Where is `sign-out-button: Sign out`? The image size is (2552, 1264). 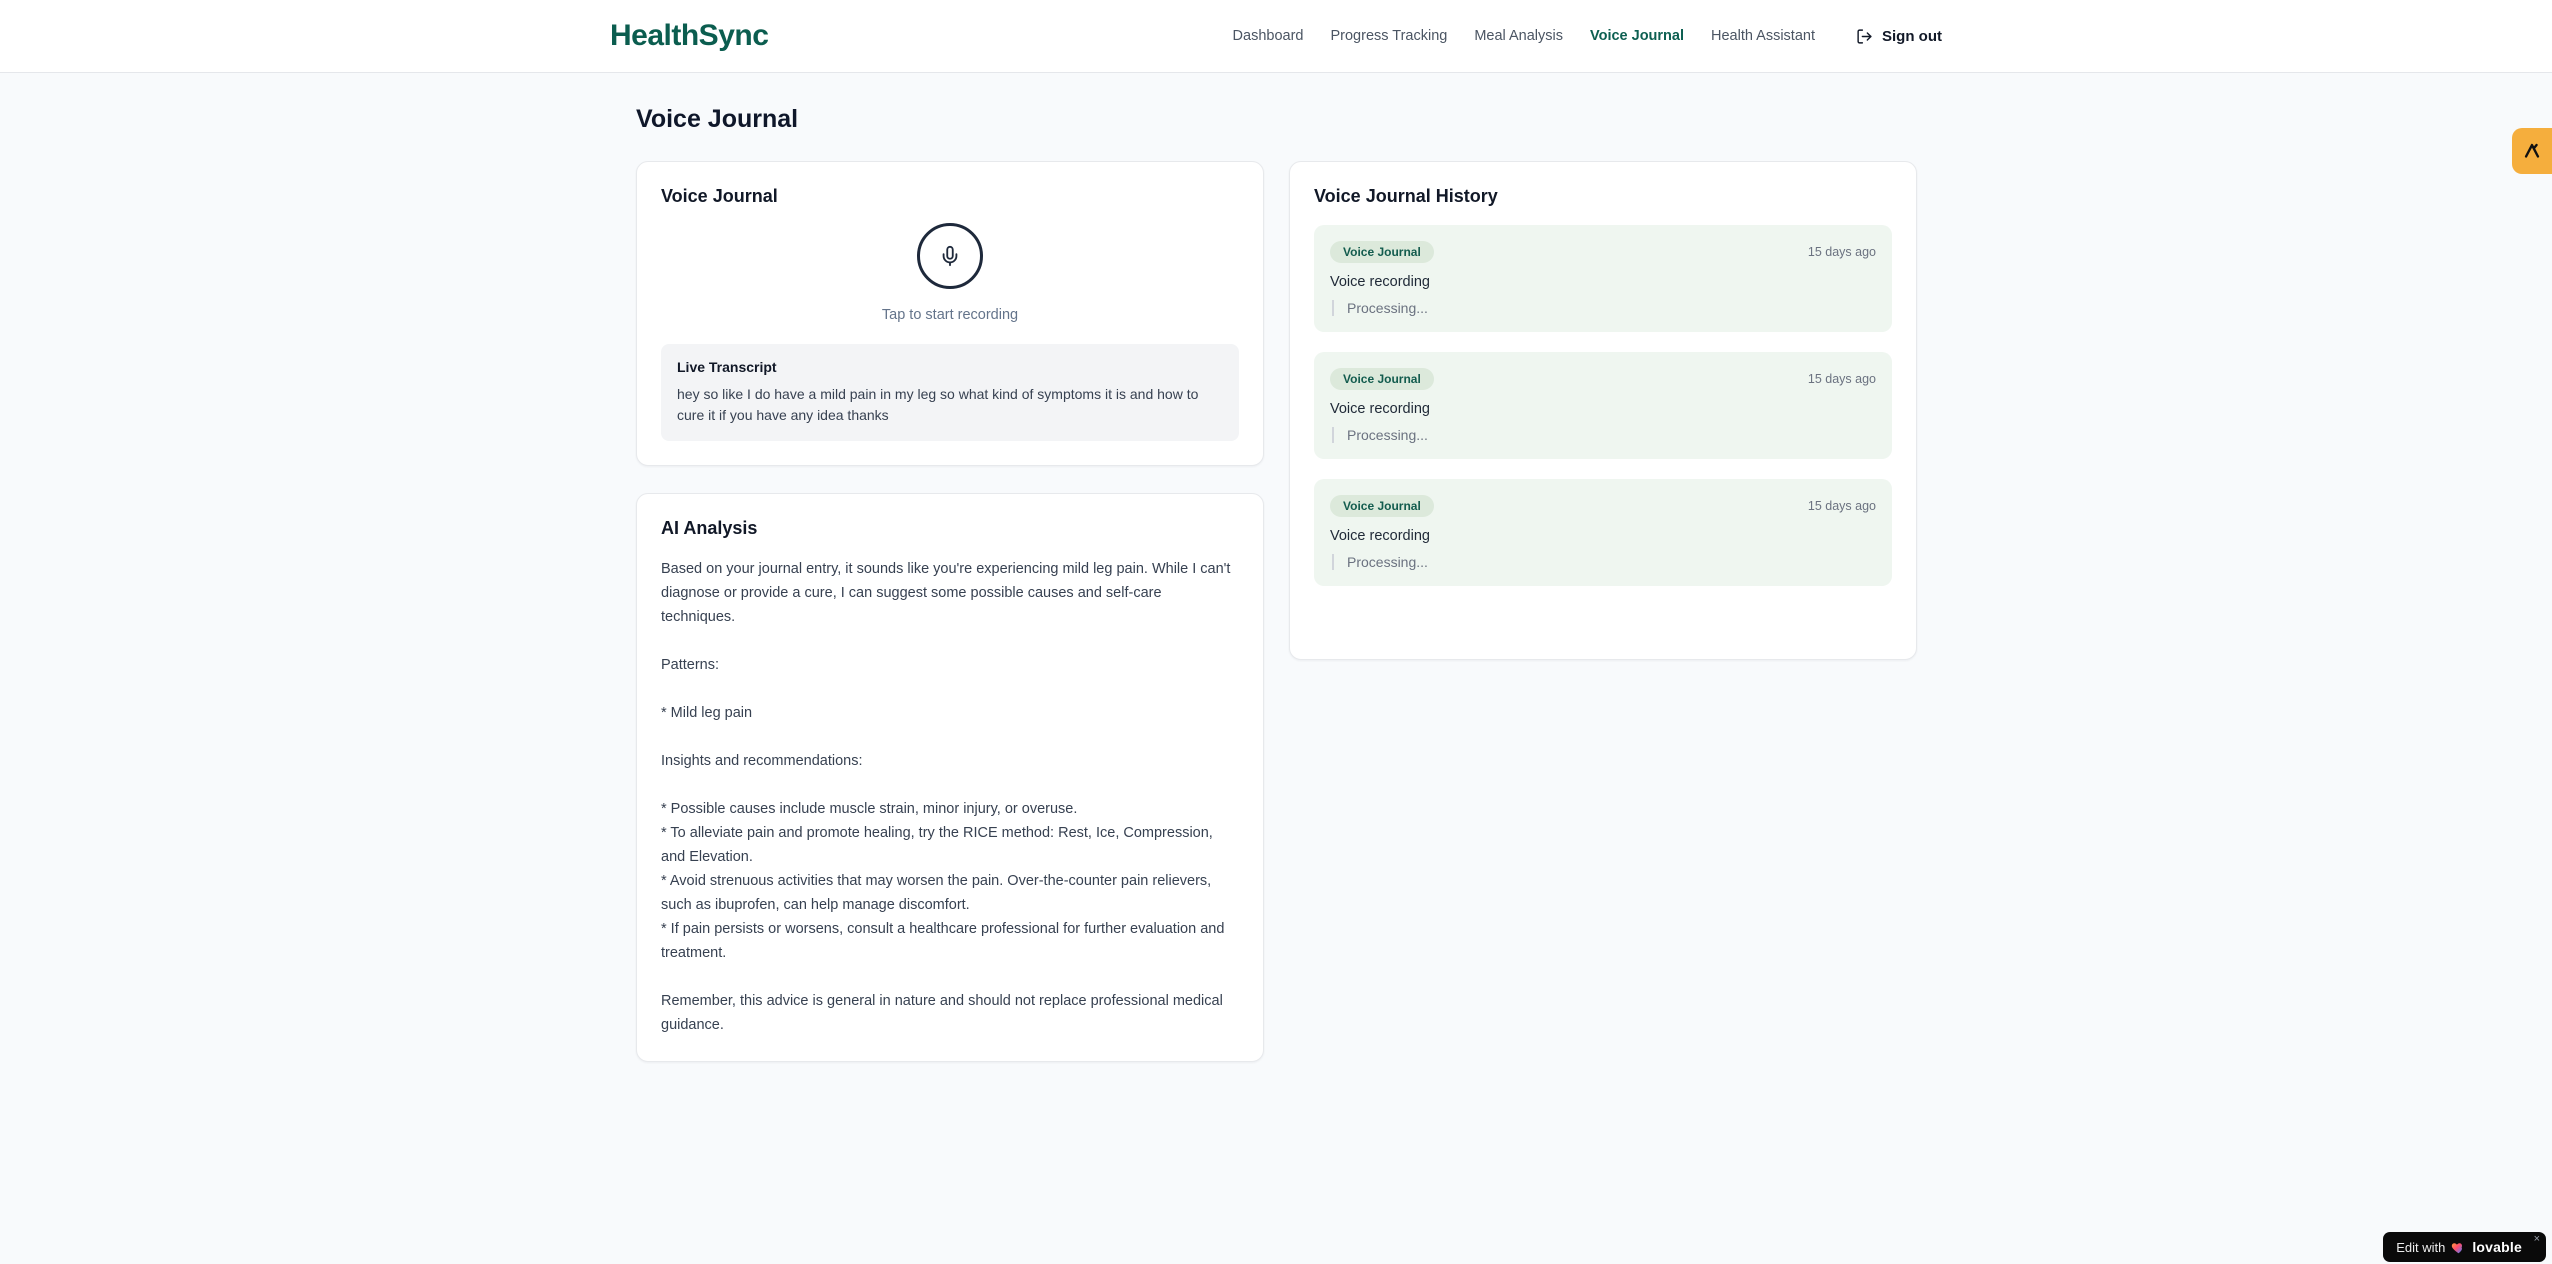
sign-out-button: Sign out is located at coordinates (1899, 36).